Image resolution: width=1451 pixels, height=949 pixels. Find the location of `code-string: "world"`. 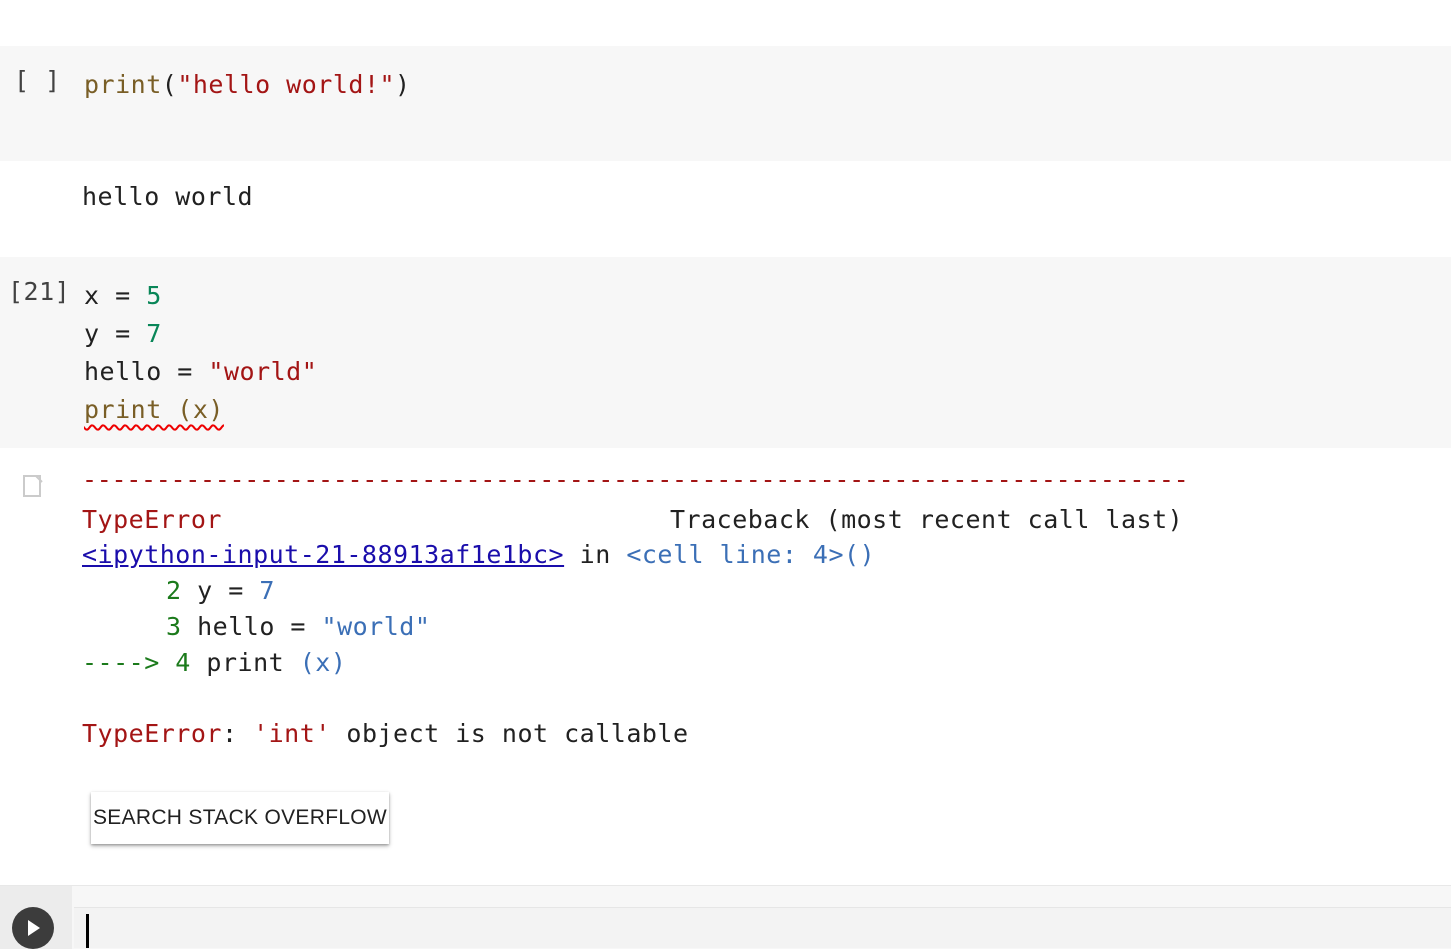

code-string: "world" is located at coordinates (263, 371).